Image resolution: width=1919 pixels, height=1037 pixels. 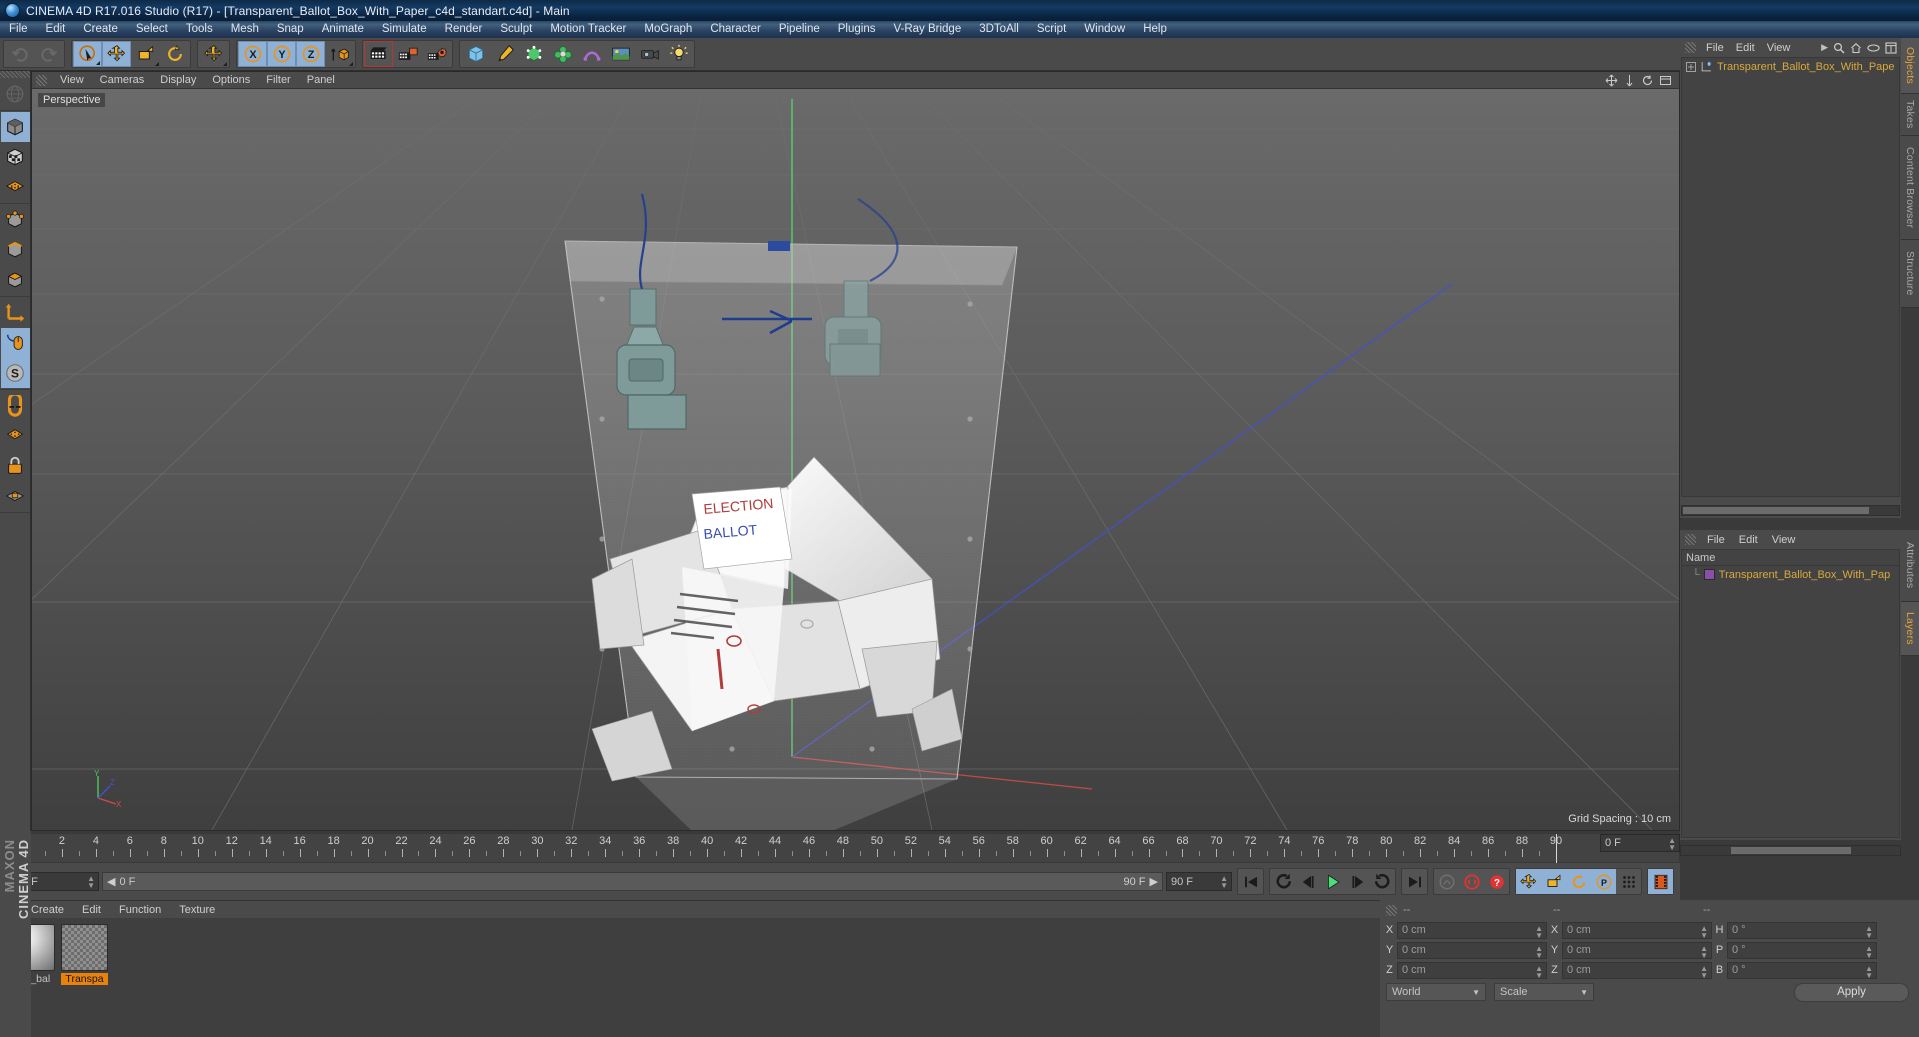 I want to click on material-cell: Transpa, so click(x=84, y=980).